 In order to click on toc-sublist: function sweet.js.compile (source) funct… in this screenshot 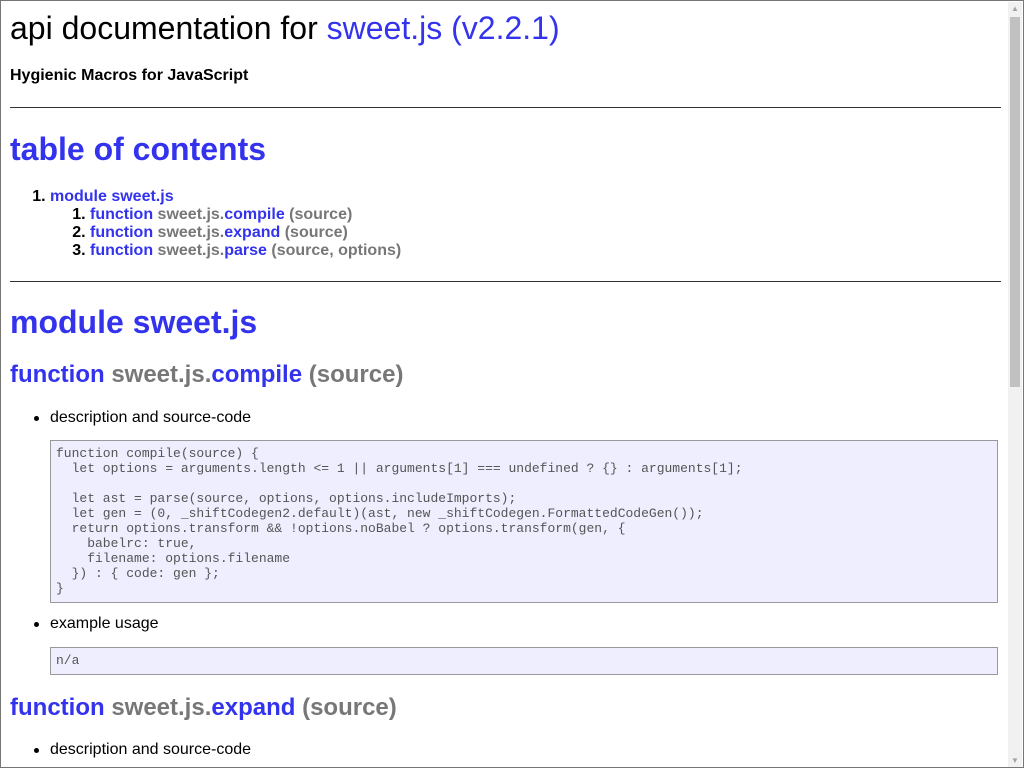, I will do `click(225, 233)`.